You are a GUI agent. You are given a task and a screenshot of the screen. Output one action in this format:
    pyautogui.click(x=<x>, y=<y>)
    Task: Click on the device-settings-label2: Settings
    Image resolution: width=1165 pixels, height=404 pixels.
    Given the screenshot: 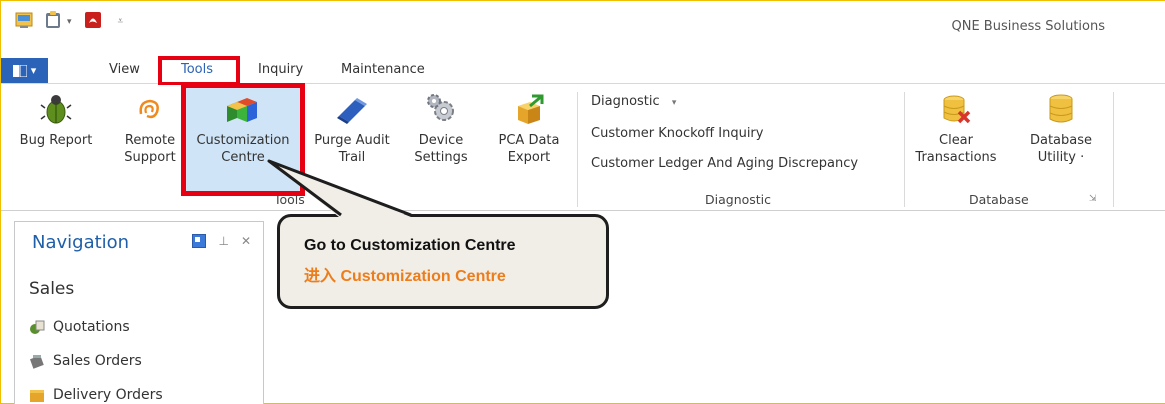 What is the action you would take?
    pyautogui.click(x=441, y=157)
    